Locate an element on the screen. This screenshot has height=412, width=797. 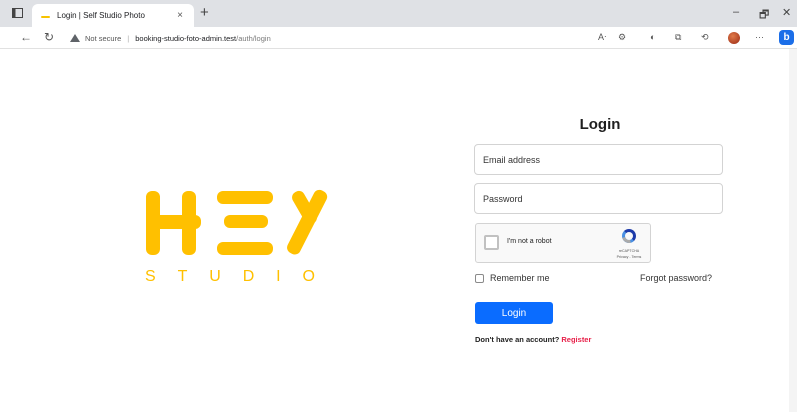
recaptcha-logo-icon is located at coordinates (629, 236).